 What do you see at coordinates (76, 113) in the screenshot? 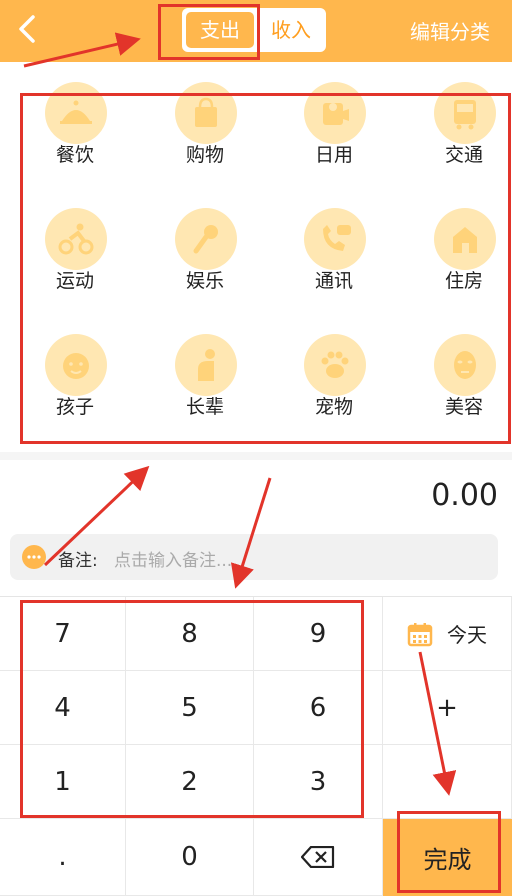
I see `dish-icon` at bounding box center [76, 113].